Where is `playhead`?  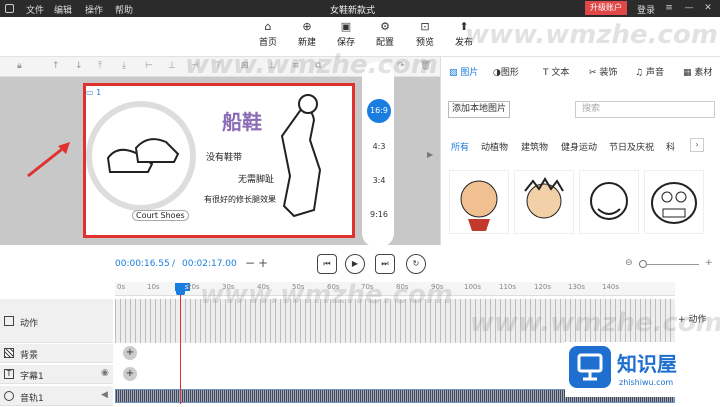 playhead is located at coordinates (180, 344).